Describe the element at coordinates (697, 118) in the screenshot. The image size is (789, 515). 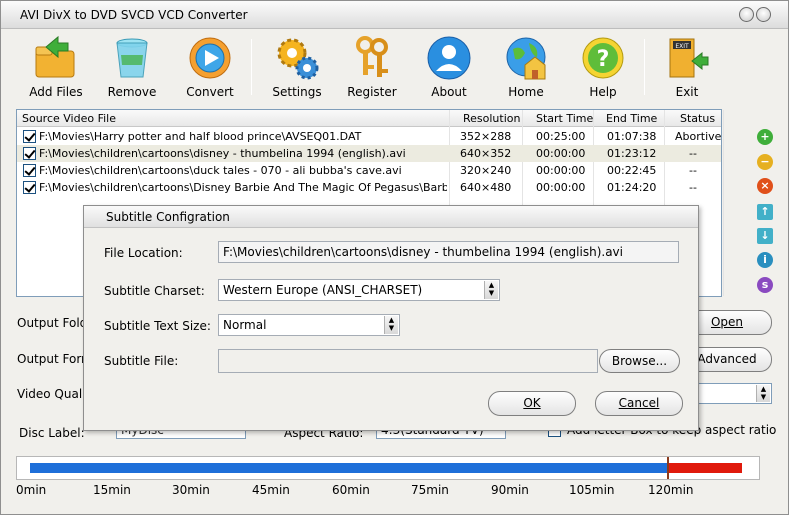
I see `column-header-status: Status` at that location.